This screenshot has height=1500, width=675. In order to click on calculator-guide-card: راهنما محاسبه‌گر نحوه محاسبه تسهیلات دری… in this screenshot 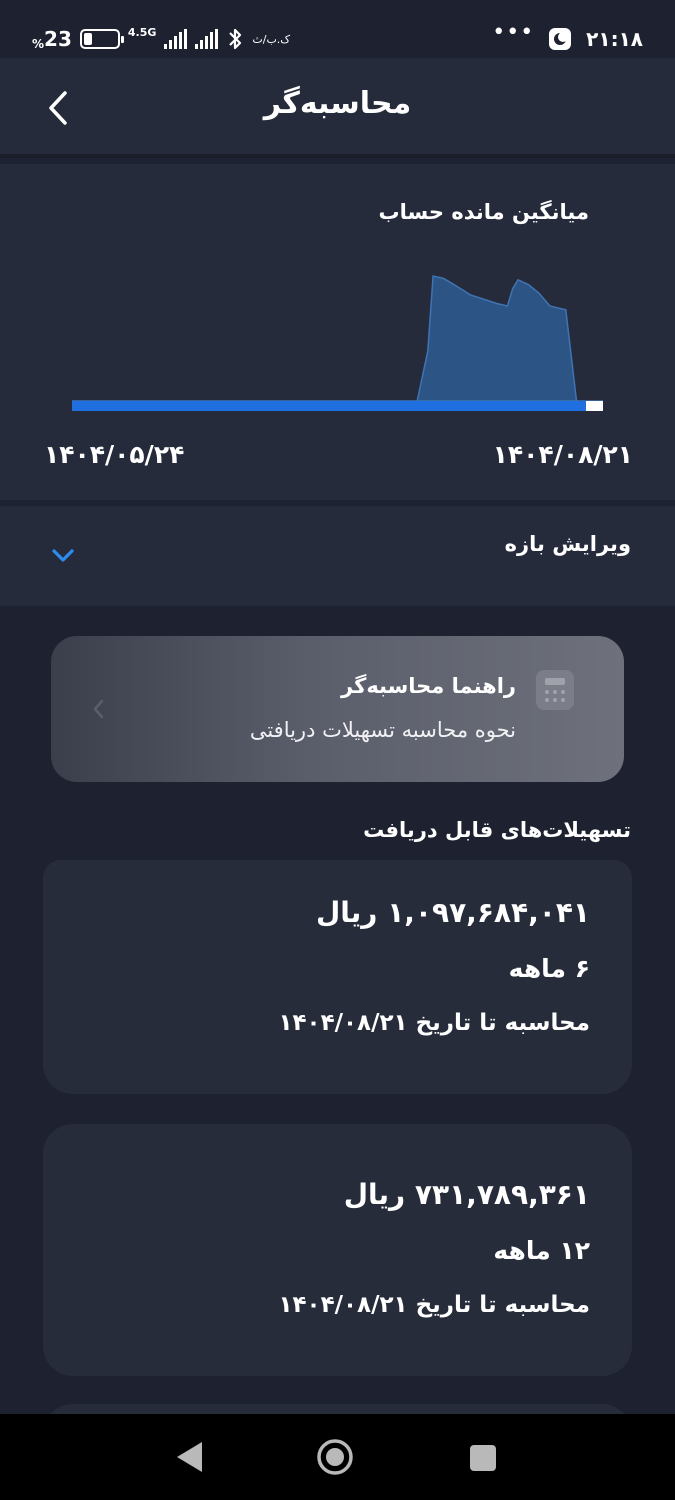, I will do `click(337, 709)`.